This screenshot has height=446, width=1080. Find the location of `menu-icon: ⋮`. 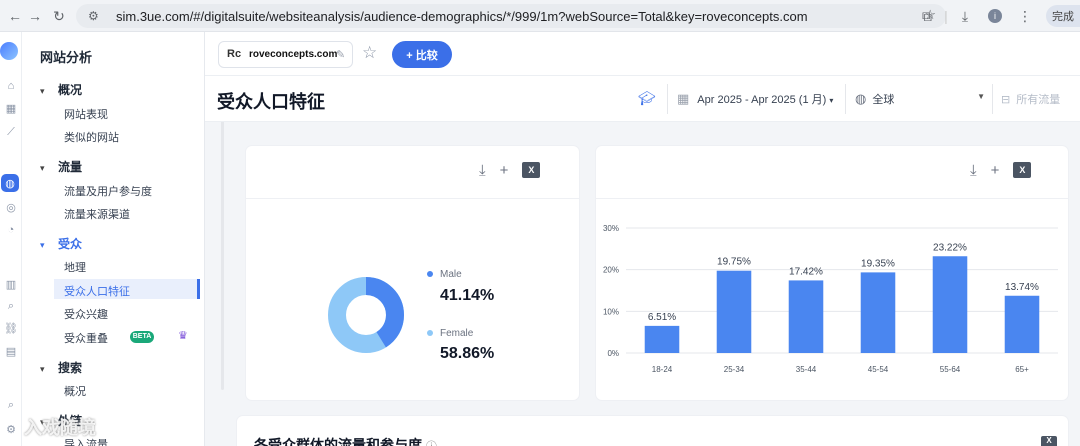

menu-icon: ⋮ is located at coordinates (1025, 16).